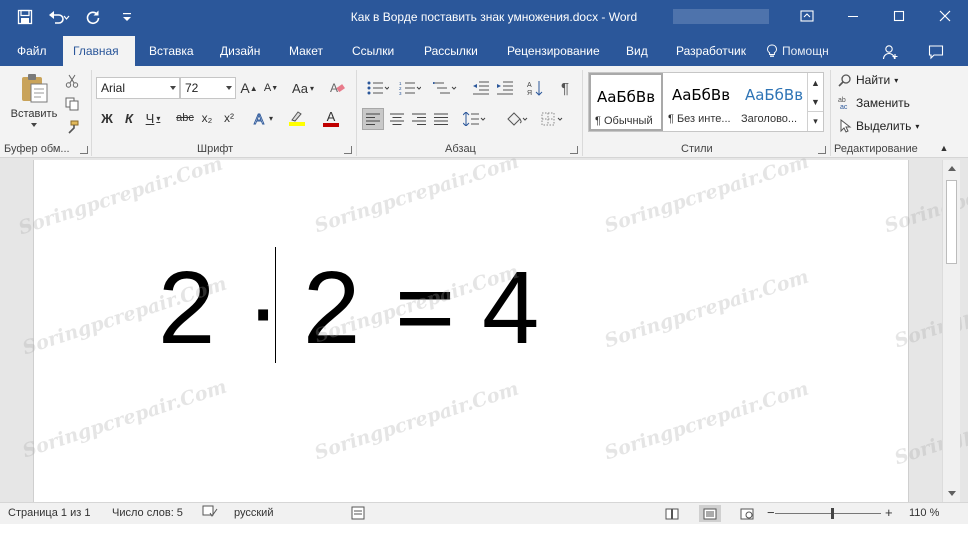 The width and height of the screenshot is (968, 533). I want to click on underline-button: Ч ▾, so click(153, 118).